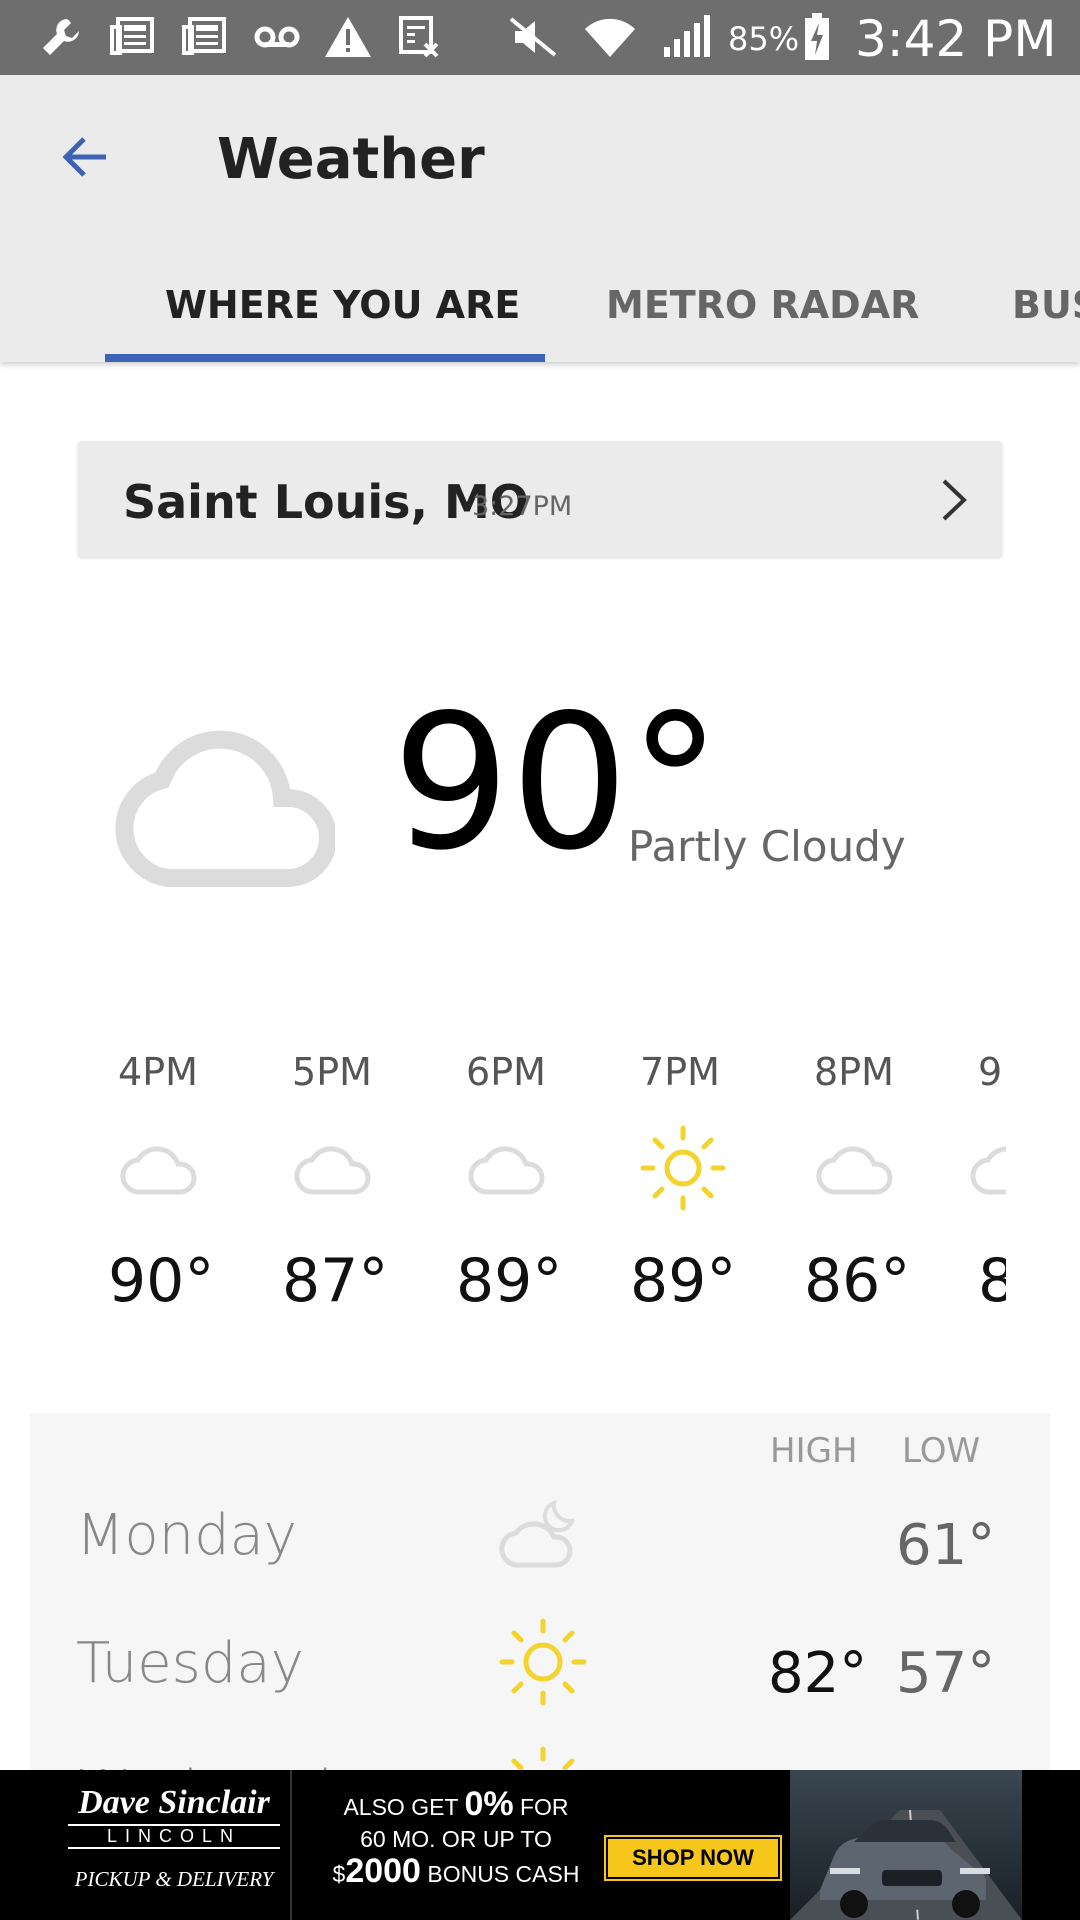 This screenshot has height=1920, width=1080. I want to click on ad-brand-tagline: PICKUP & DELIVERY, so click(174, 1879).